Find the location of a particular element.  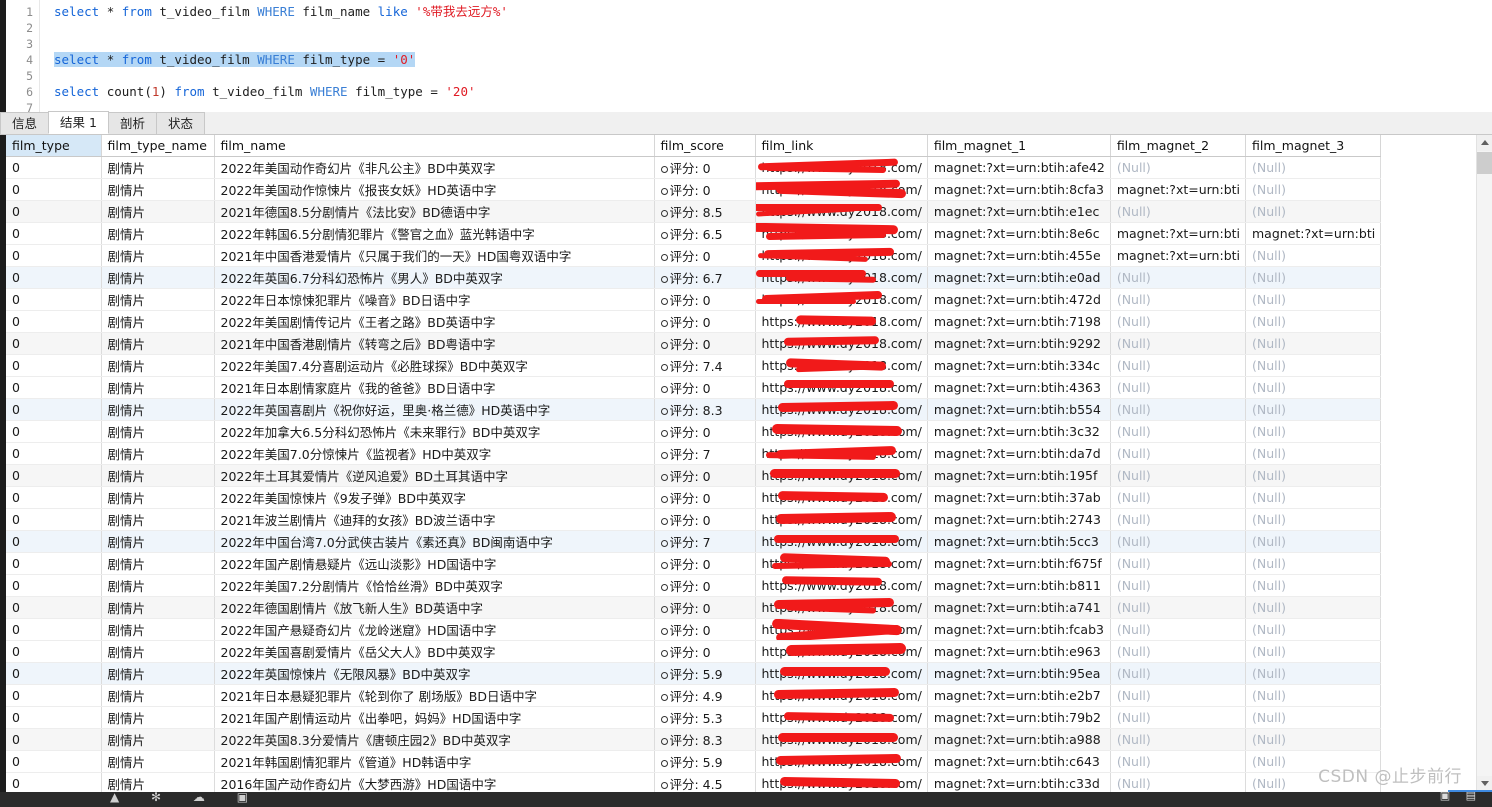

cell-film_magnet_1: magnet:?xt=urn:btih:c643 is located at coordinates (1019, 761).